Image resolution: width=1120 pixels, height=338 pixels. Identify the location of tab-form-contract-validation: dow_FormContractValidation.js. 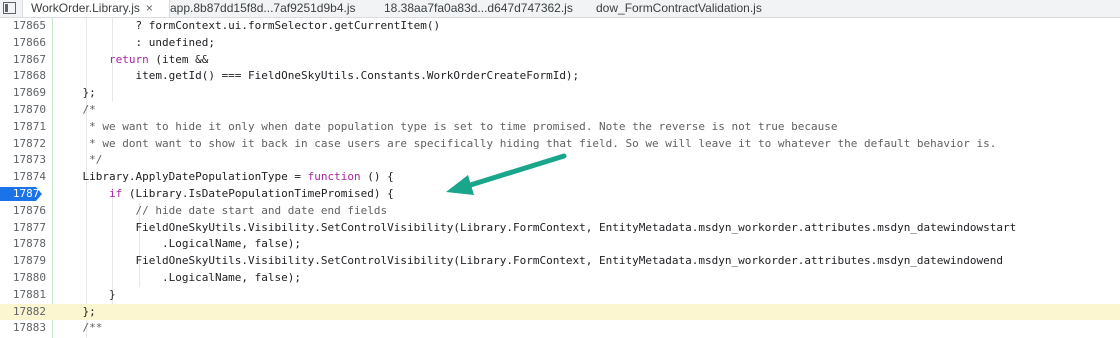
(679, 8).